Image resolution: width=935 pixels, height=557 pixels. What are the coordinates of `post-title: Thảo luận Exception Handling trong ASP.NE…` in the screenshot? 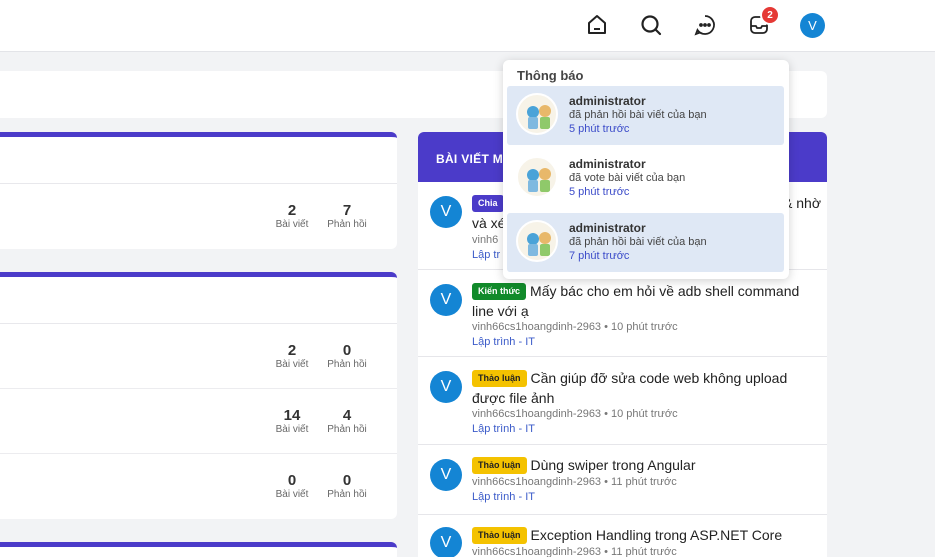 It's located at (646, 535).